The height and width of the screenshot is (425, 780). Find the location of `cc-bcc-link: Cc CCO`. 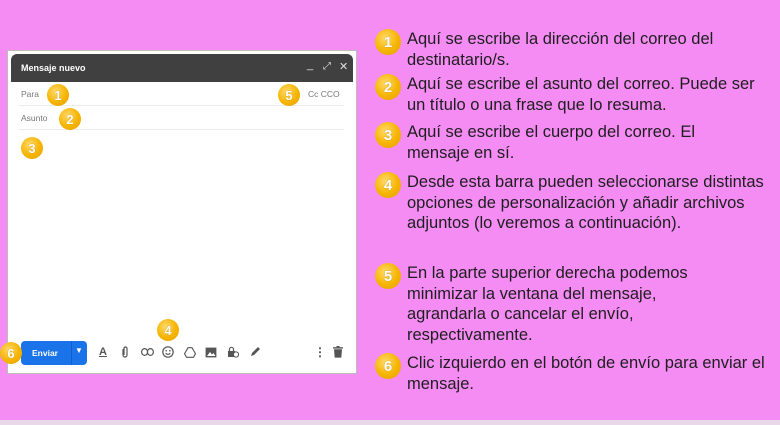

cc-bcc-link: Cc CCO is located at coordinates (324, 94).